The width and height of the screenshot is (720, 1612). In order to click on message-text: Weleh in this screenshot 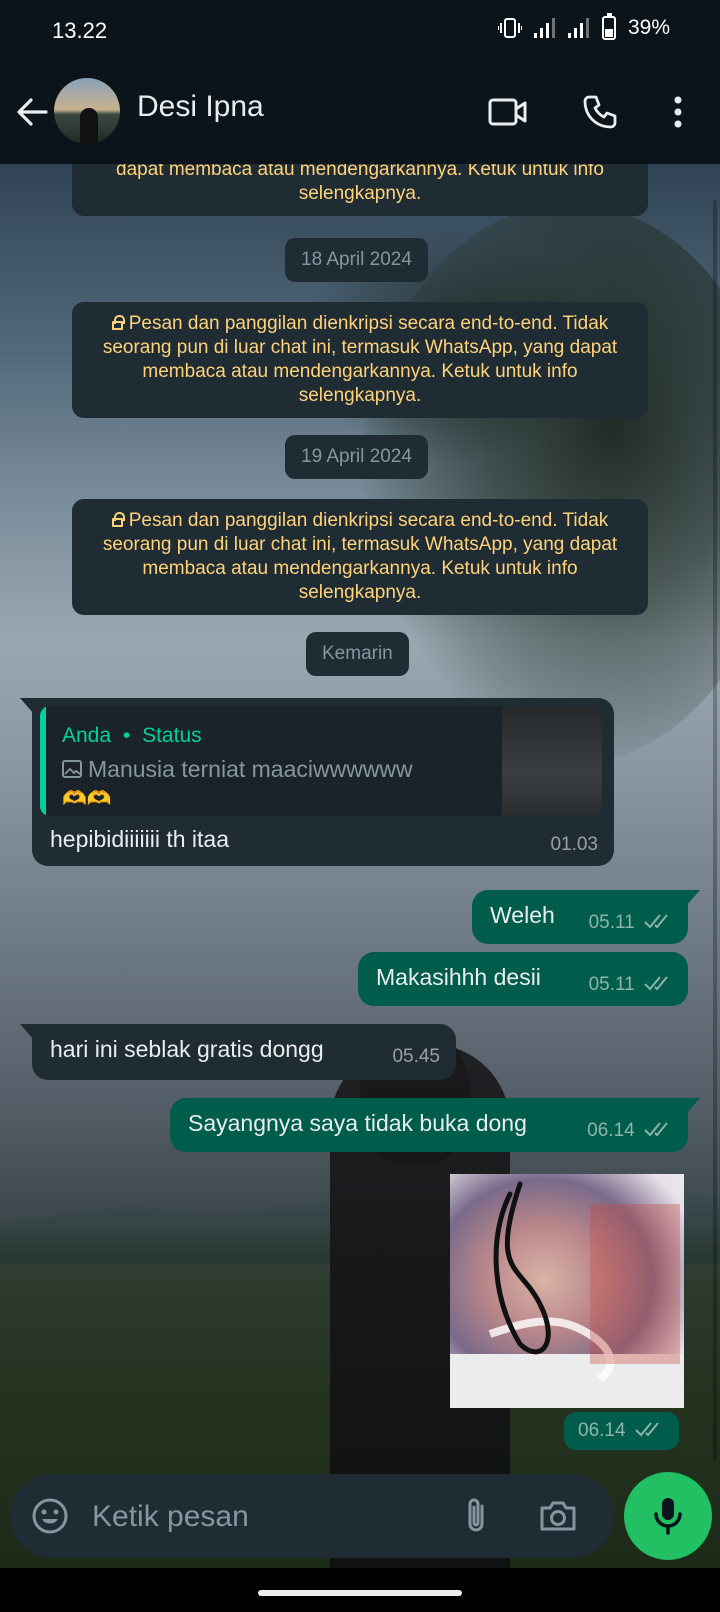, I will do `click(522, 915)`.